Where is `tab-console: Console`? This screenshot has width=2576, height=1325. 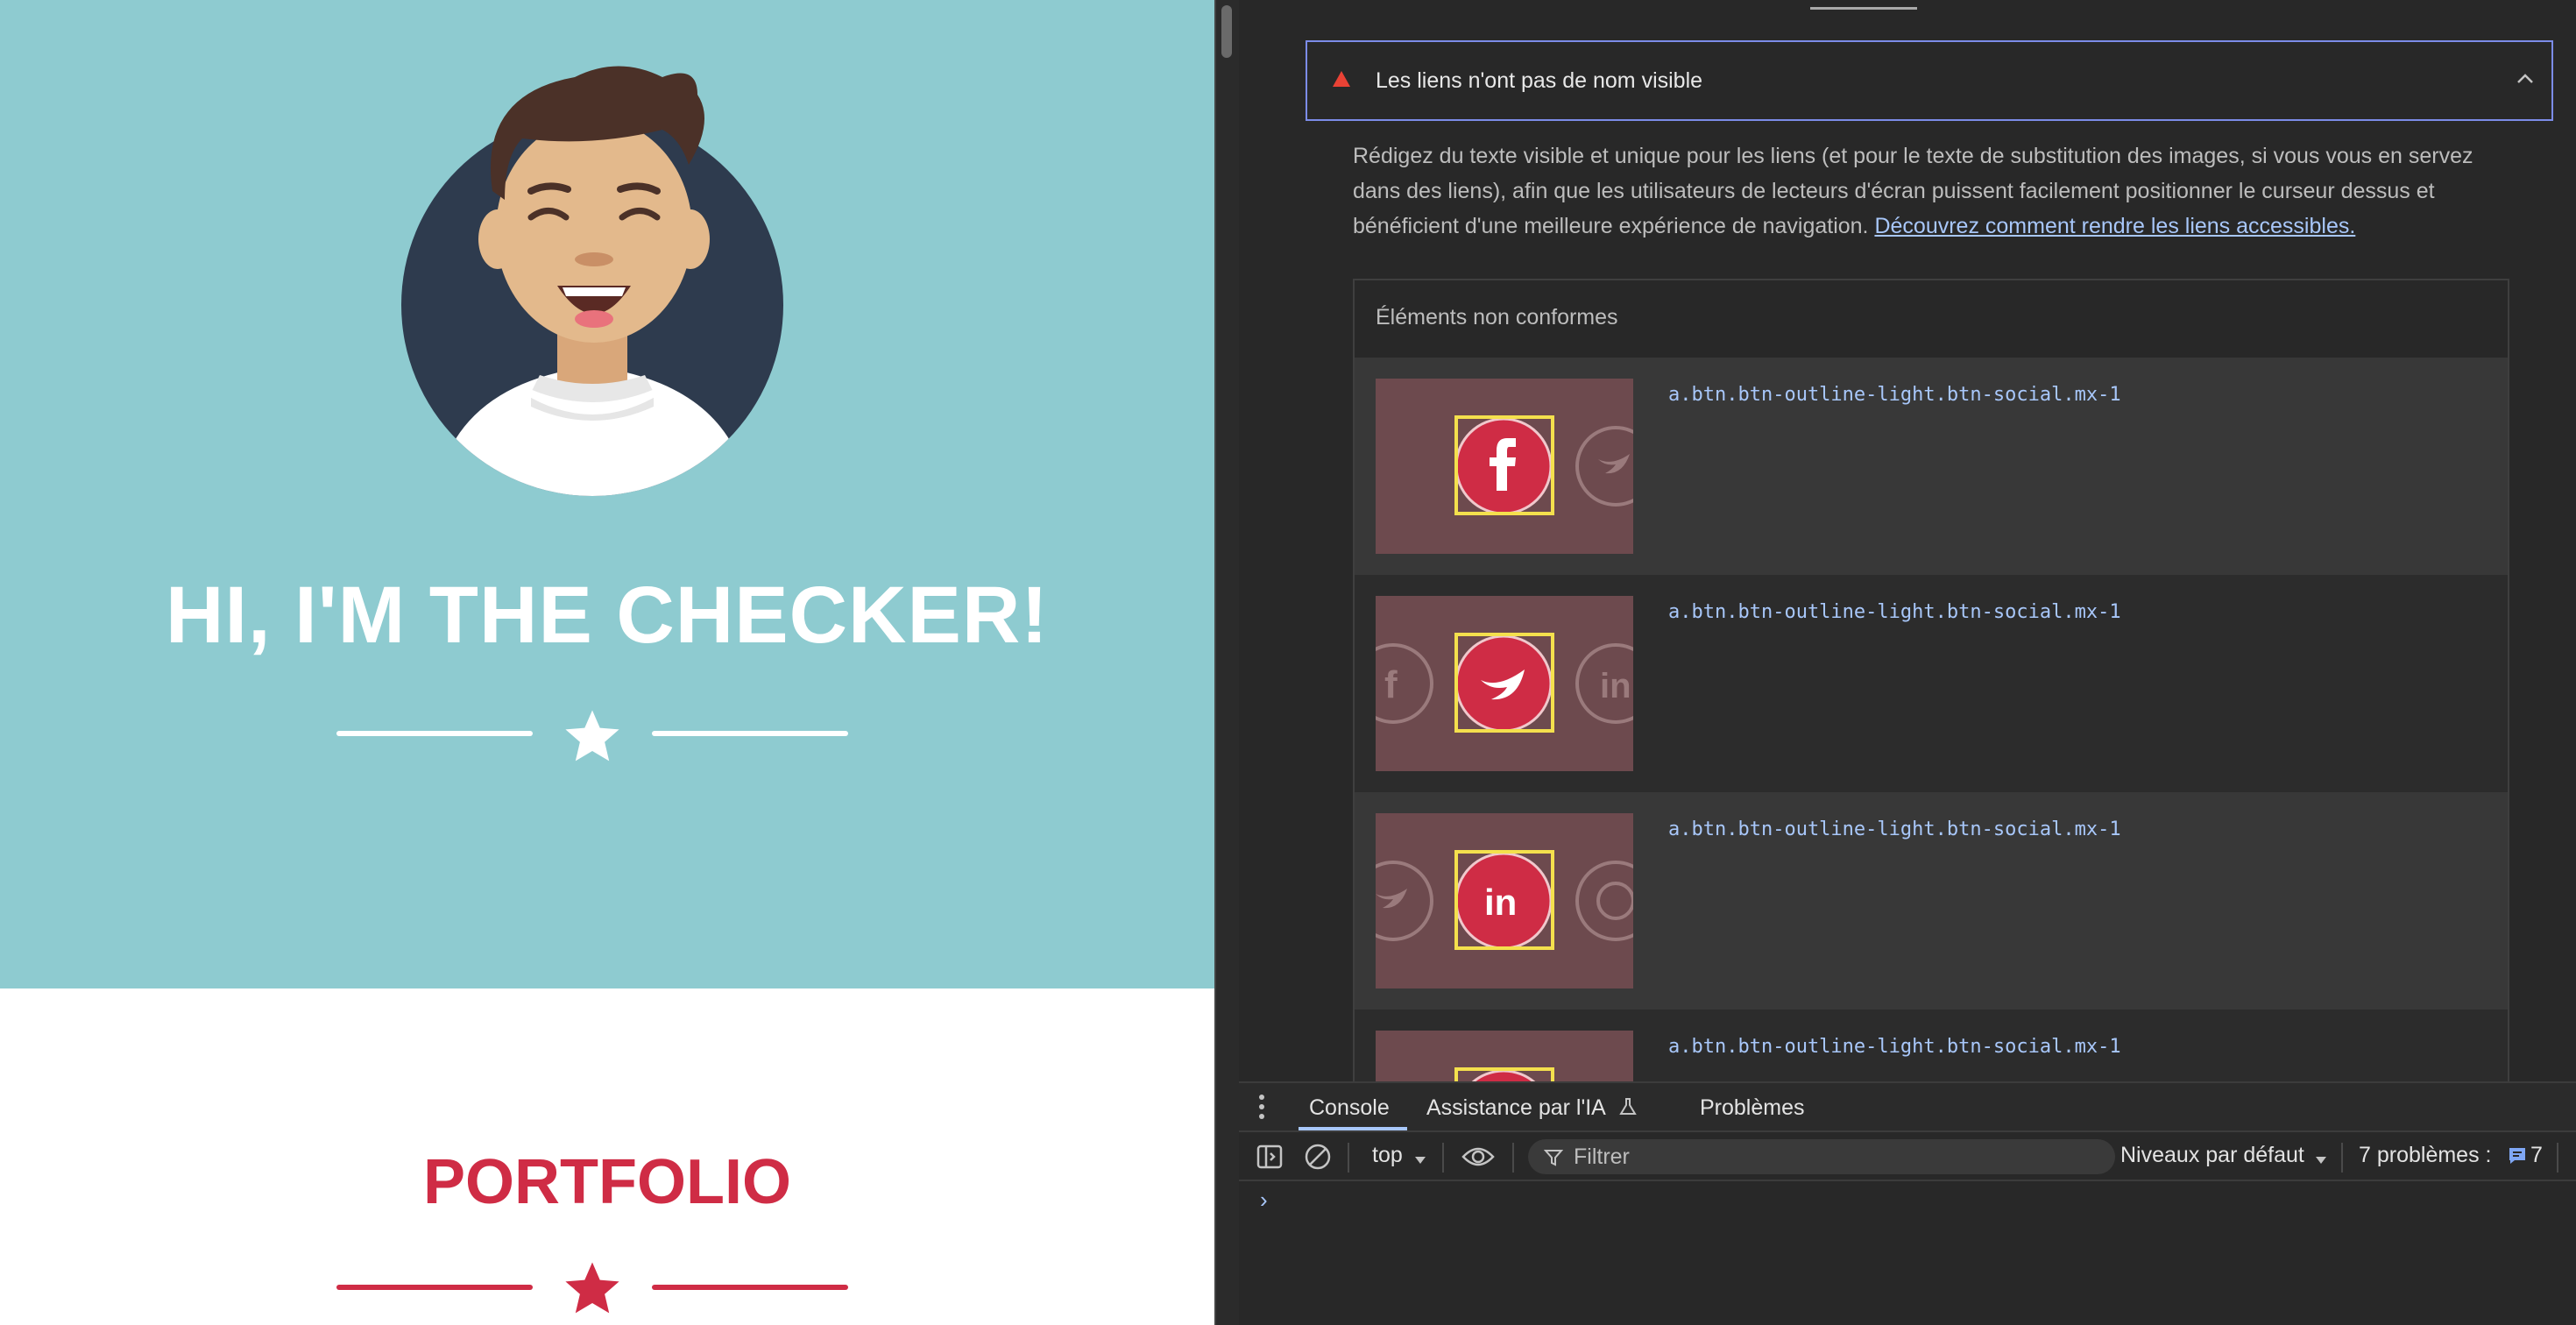 tab-console: Console is located at coordinates (1349, 1108).